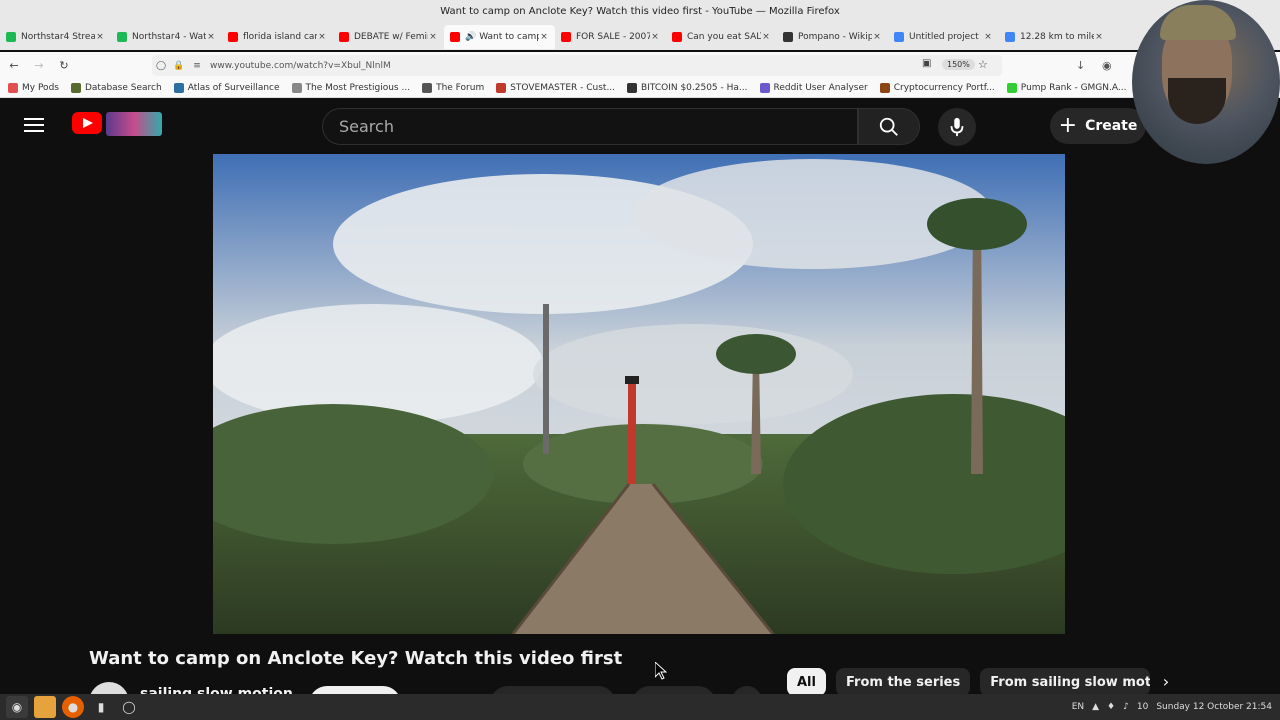 The height and width of the screenshot is (720, 1280). Describe the element at coordinates (1198, 22) in the screenshot. I see `webcam-cap` at that location.